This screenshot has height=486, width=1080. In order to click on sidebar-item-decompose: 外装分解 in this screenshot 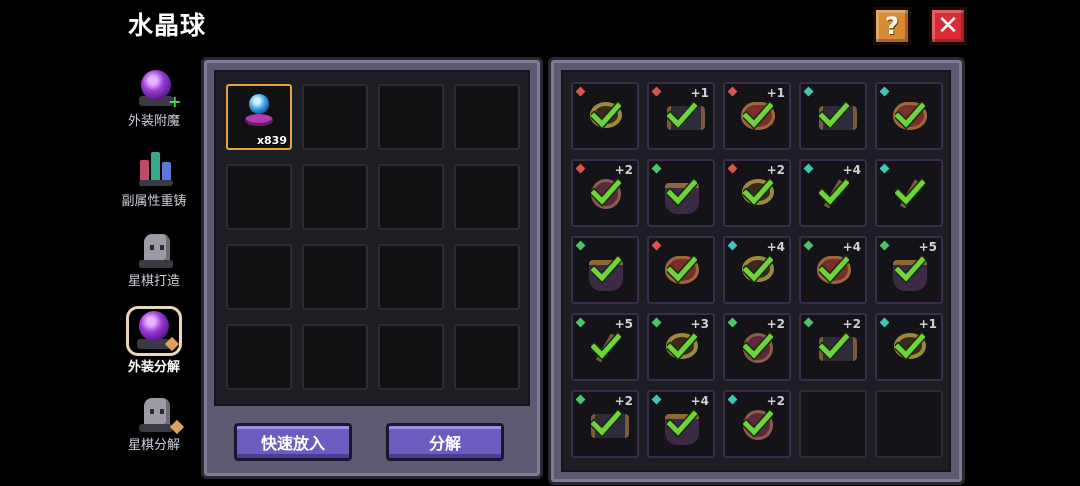, I will do `click(154, 345)`.